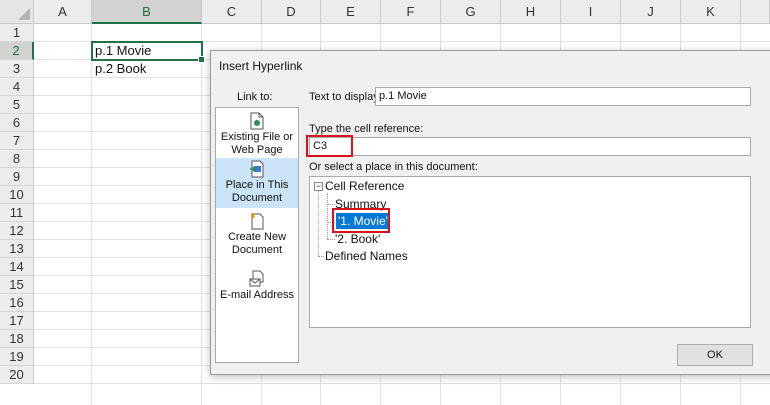  I want to click on new-document-icon, so click(257, 221).